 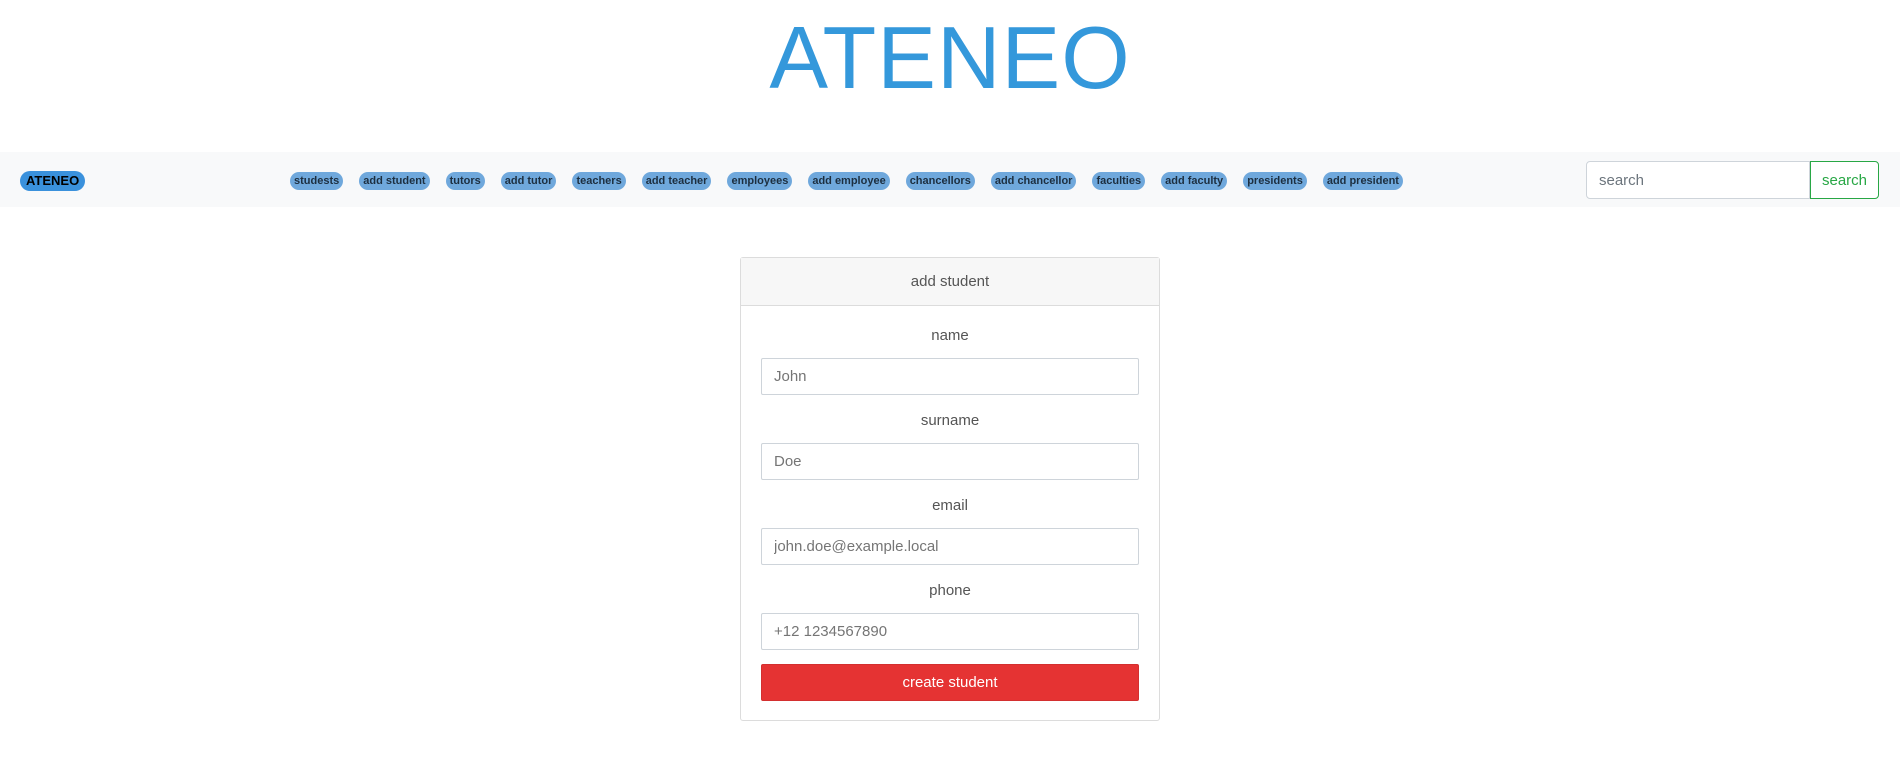 I want to click on add-student-form: name surname email phone create student, so click(x=950, y=503).